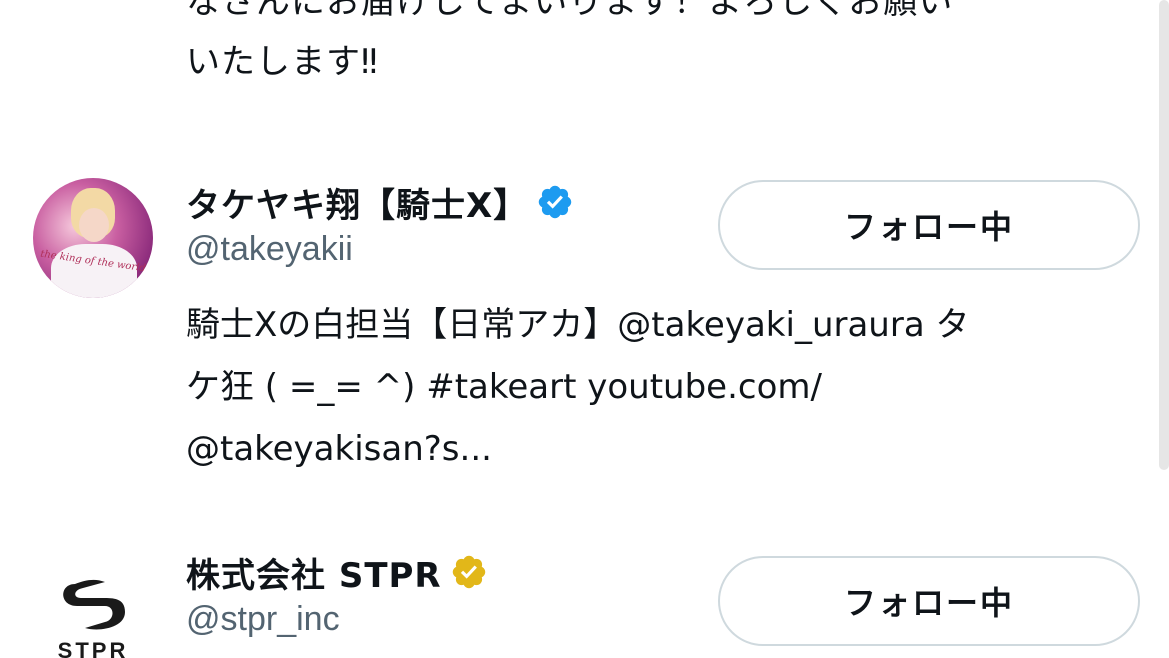  What do you see at coordinates (570, 41) in the screenshot?
I see `previous-user-bio: なさんにお届けしてまいります！よろしくお願い いたします‼` at bounding box center [570, 41].